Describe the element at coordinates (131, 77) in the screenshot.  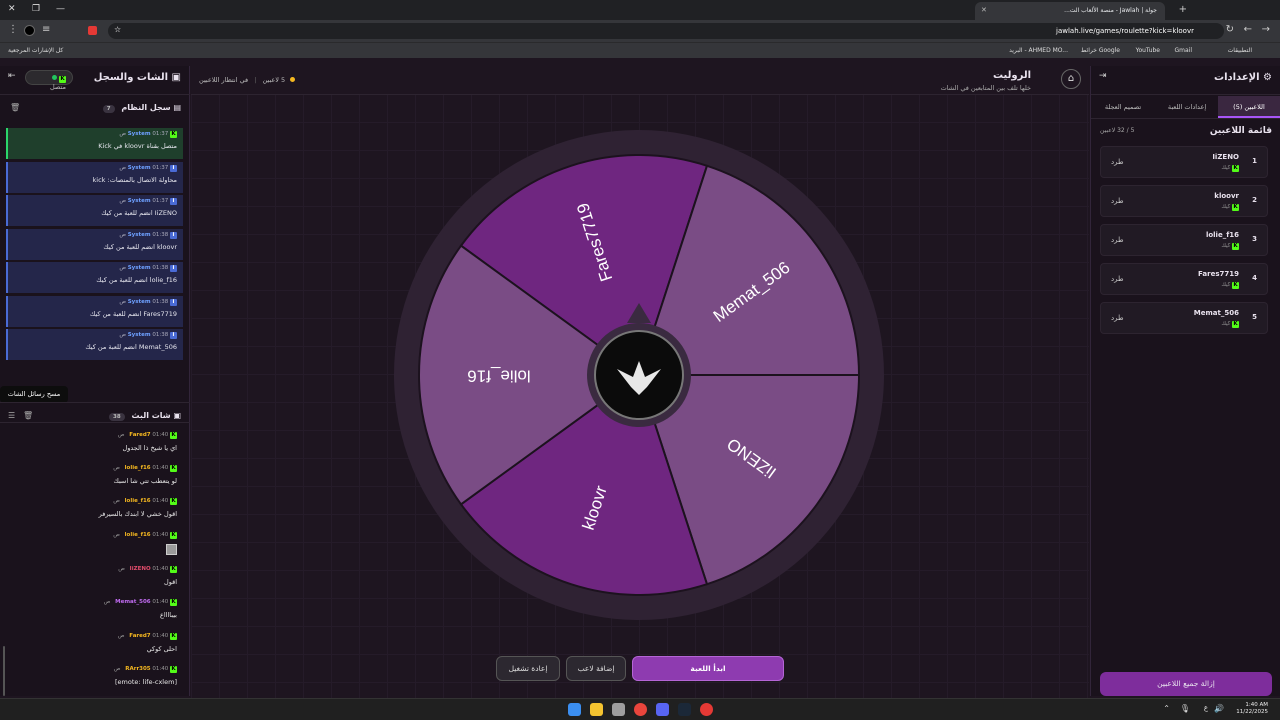
I see `chat-panel-title: الشات والسجل` at that location.